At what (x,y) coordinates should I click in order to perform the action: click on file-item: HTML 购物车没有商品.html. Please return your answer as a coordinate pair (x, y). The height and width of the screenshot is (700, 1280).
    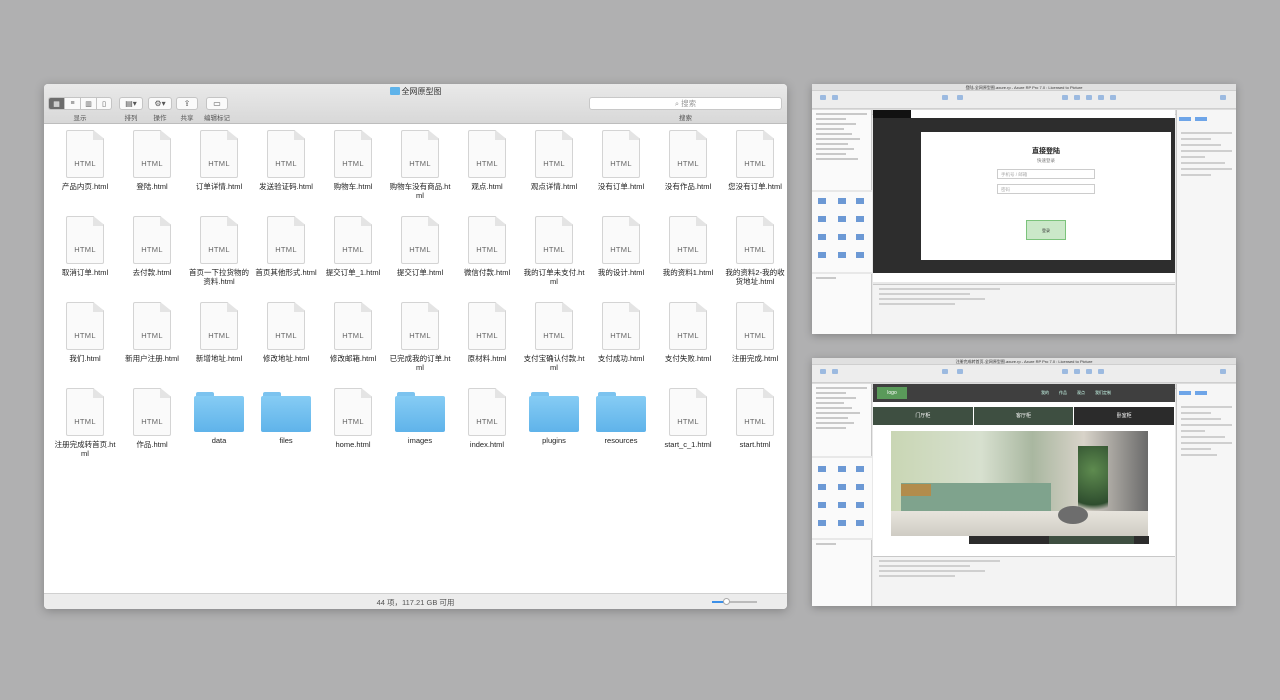
    Looking at the image, I should click on (420, 165).